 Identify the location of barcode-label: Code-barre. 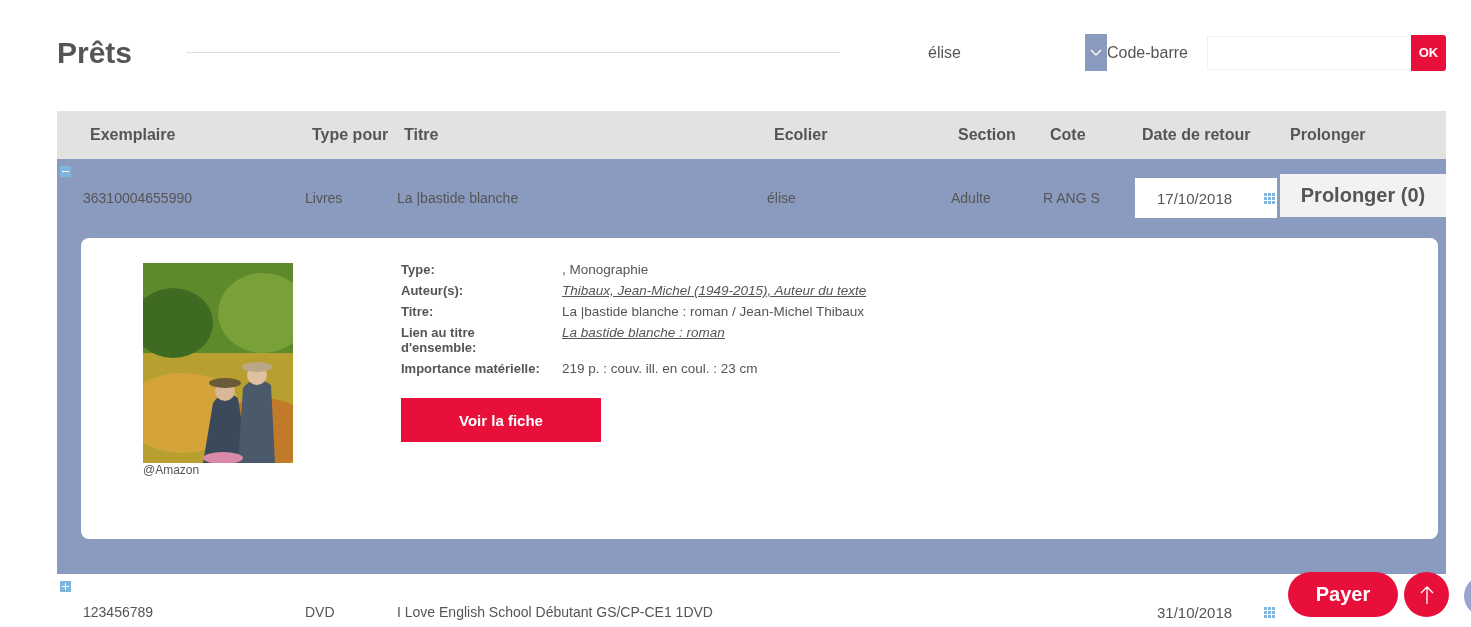
(1148, 52).